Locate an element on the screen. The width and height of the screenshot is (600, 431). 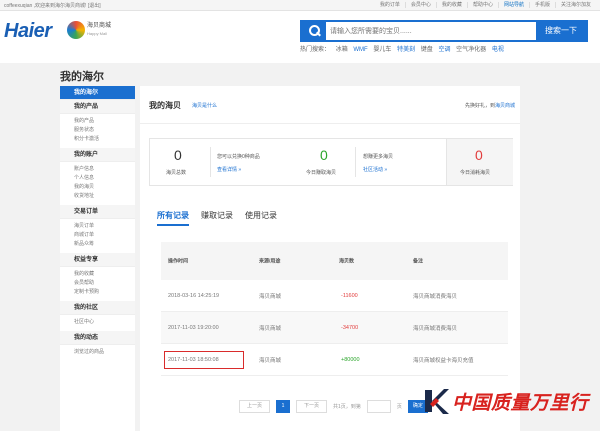
sidebar-group-account: 账户信息 个人信息 我的海贝 收货地址 is located at coordinates (97, 183).